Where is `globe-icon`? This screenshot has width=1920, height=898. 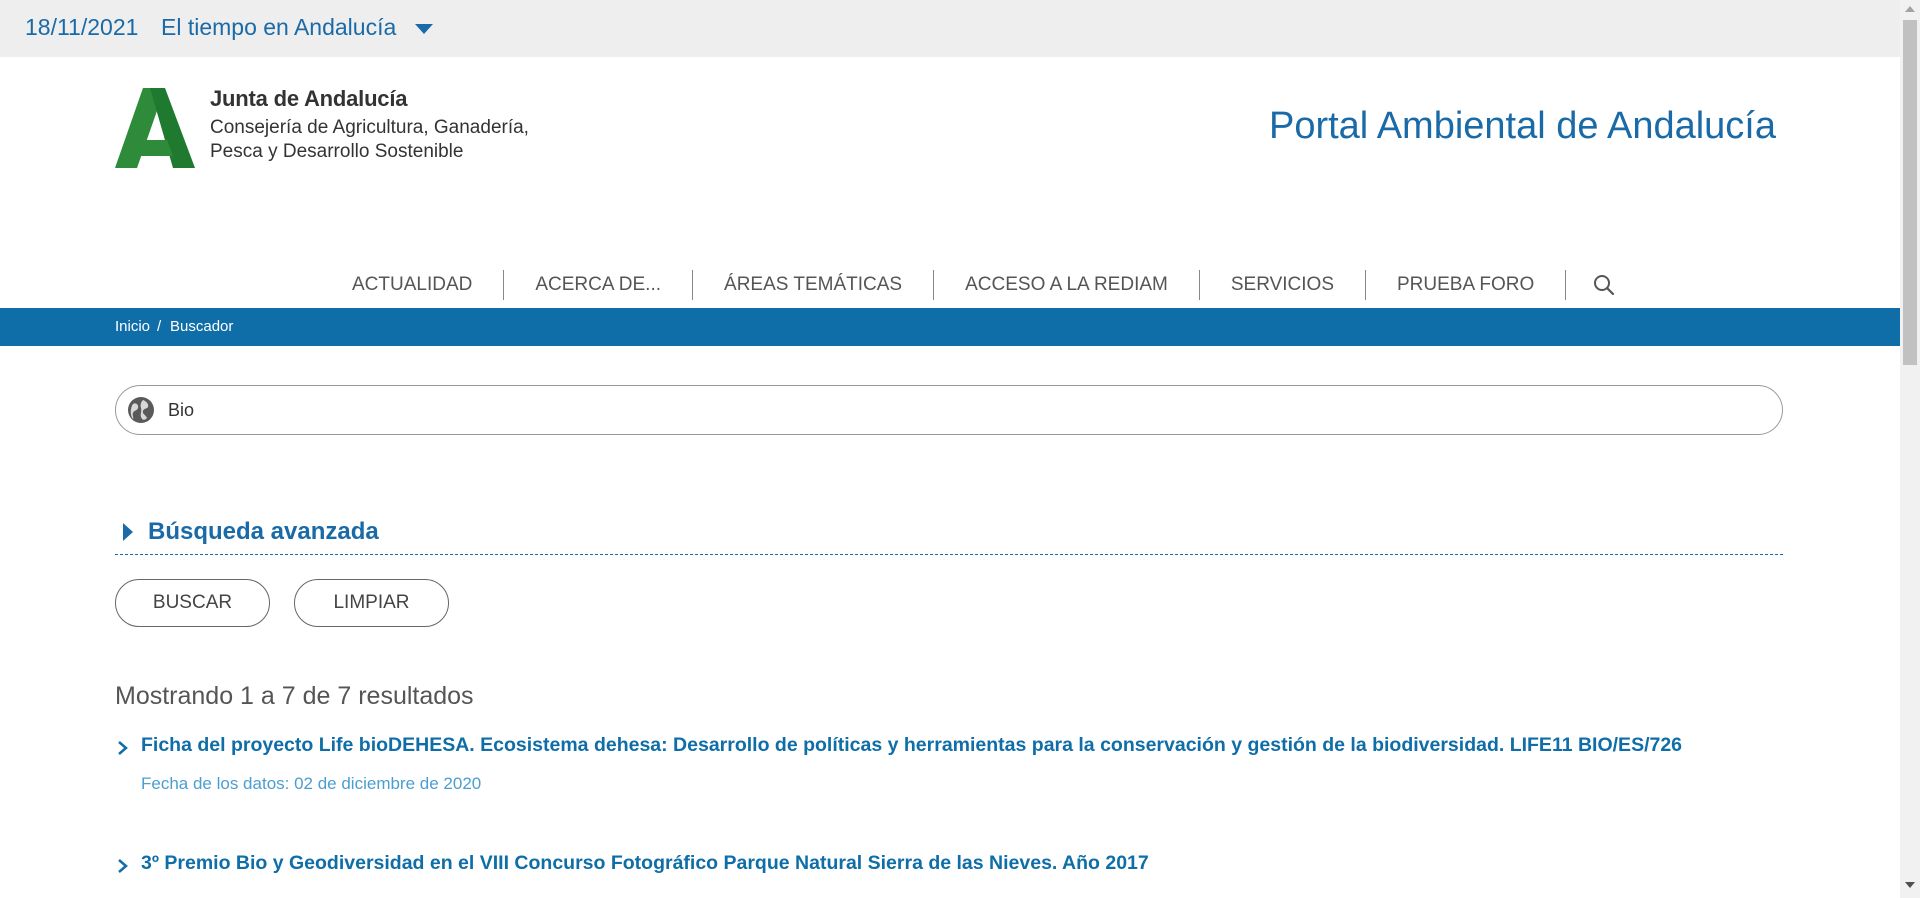 globe-icon is located at coordinates (141, 410).